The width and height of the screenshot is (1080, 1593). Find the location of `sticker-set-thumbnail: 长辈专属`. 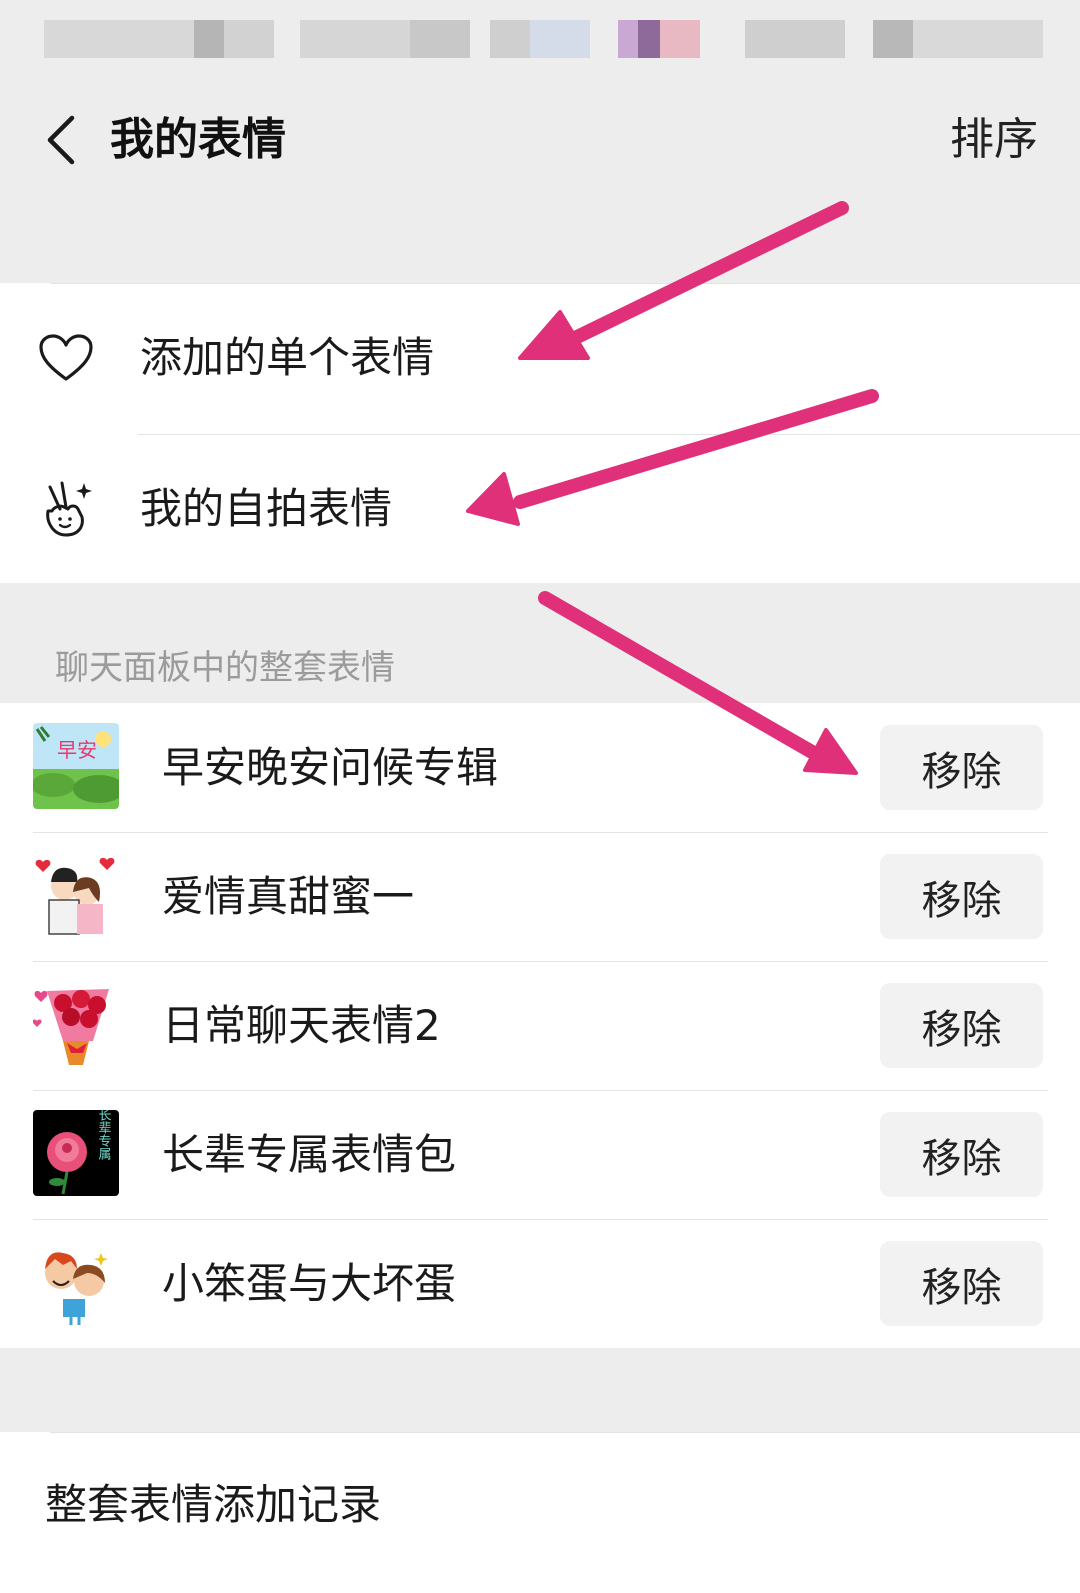

sticker-set-thumbnail: 长辈专属 is located at coordinates (76, 1153).